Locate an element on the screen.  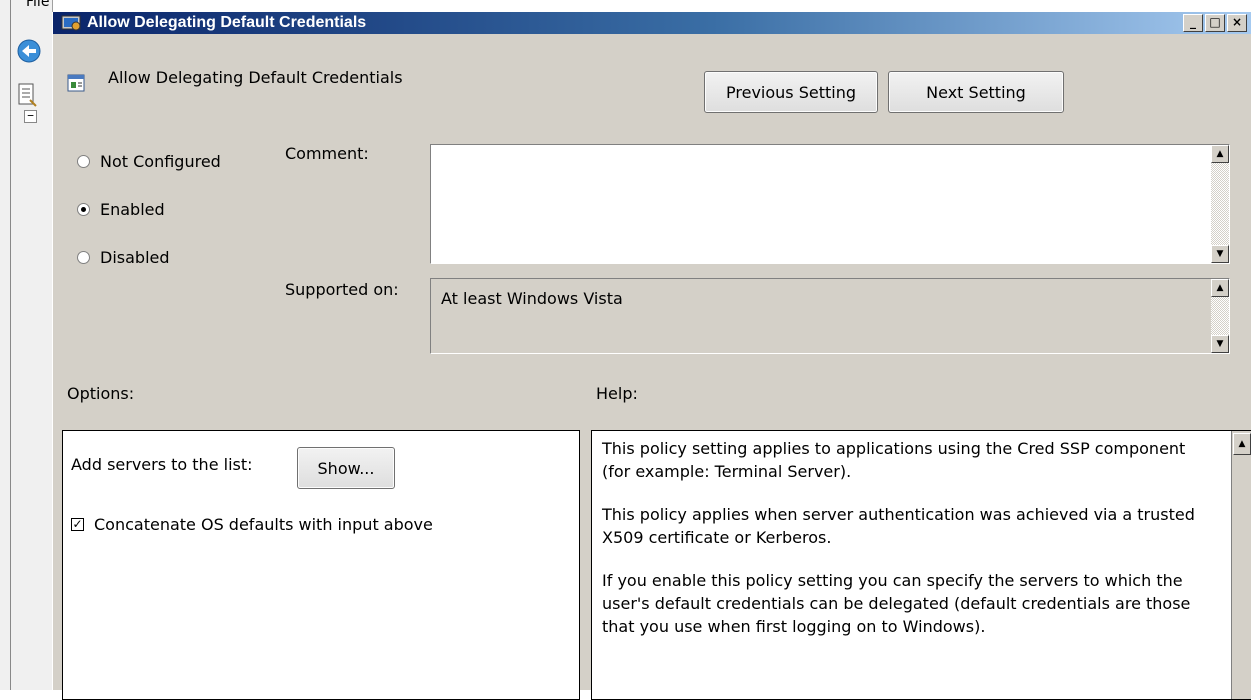
file-menu: File is located at coordinates (37, 5).